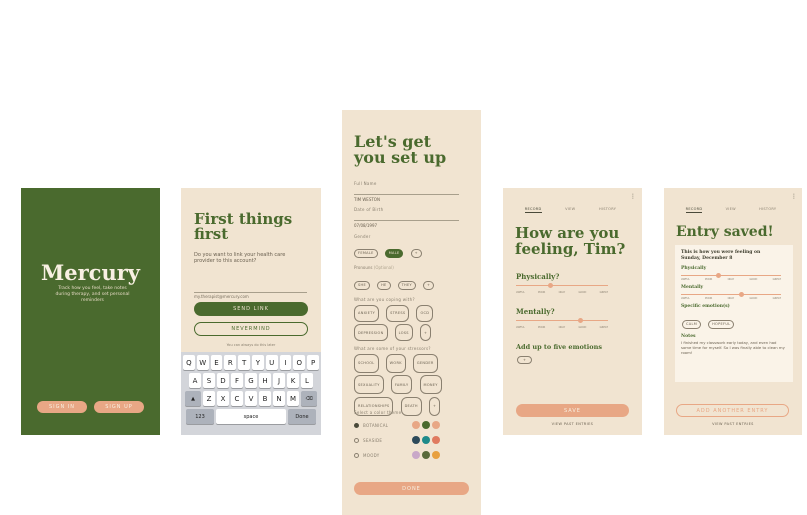  I want to click on space-key: space, so click(251, 416).